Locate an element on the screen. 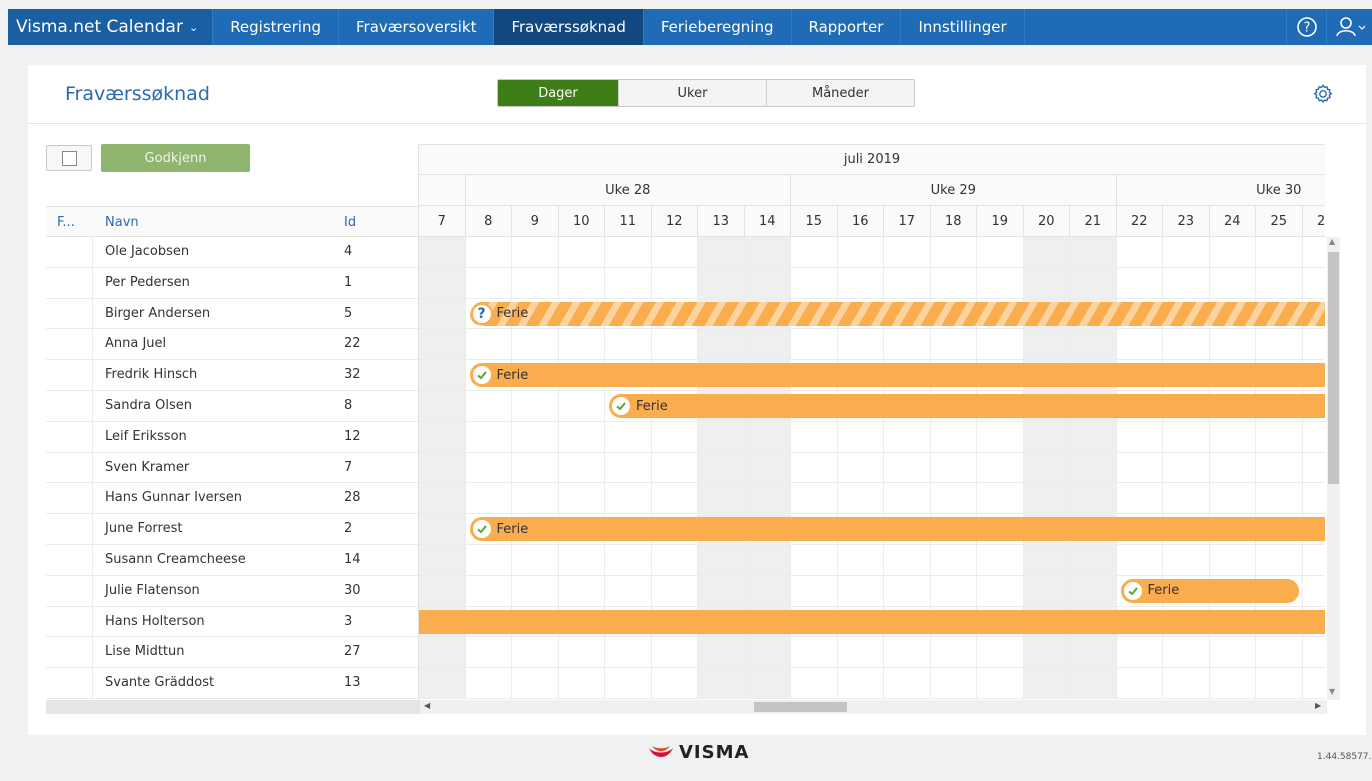 The image size is (1372, 781). column-header-navn: Navn is located at coordinates (122, 222).